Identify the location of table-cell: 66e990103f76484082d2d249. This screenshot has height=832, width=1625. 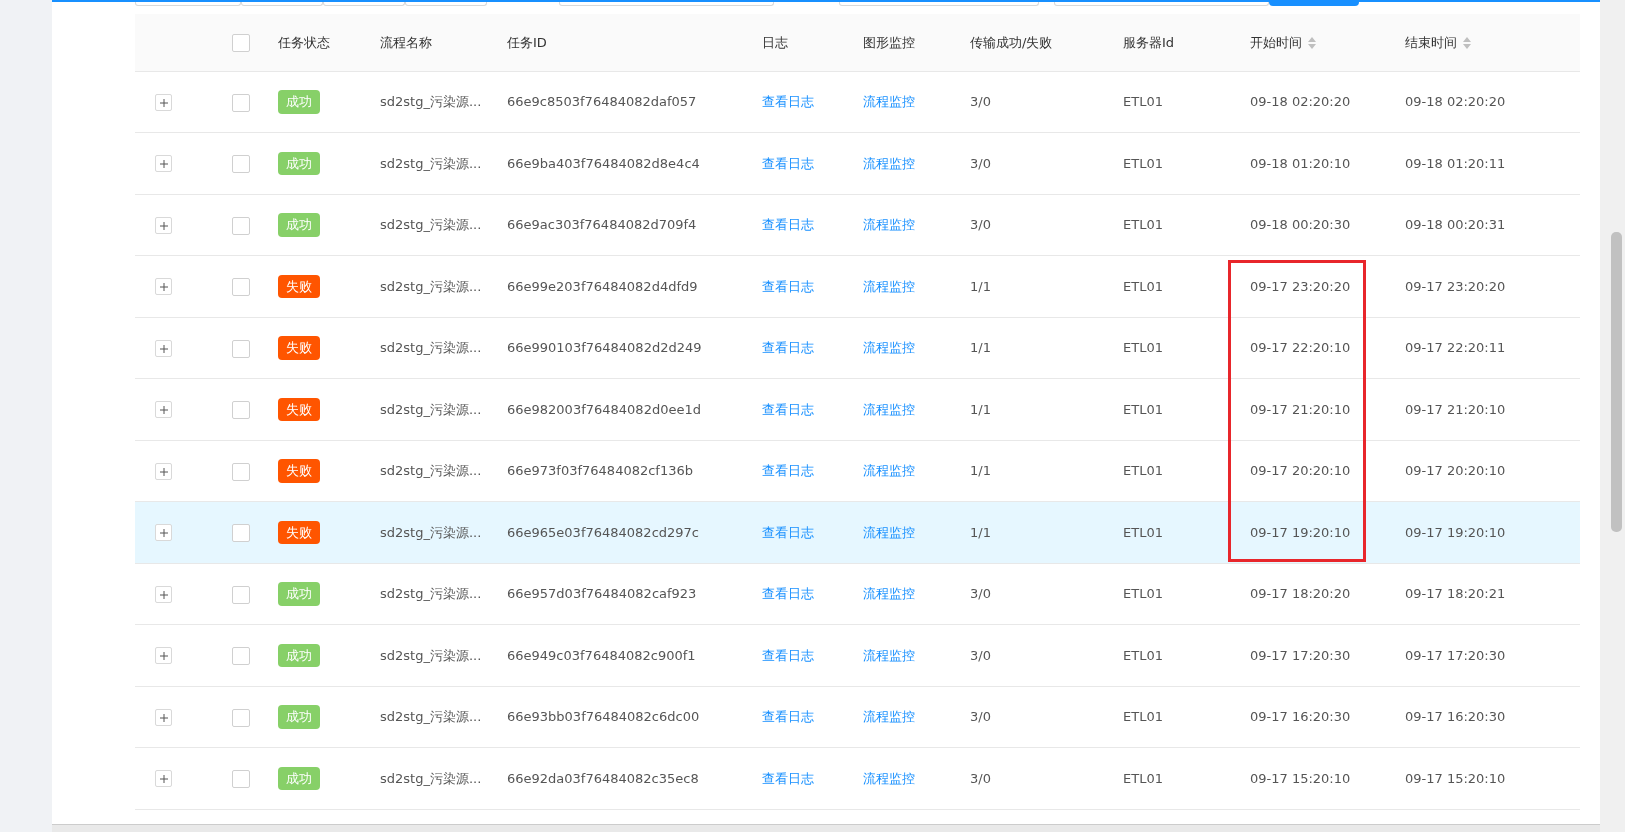
(604, 347).